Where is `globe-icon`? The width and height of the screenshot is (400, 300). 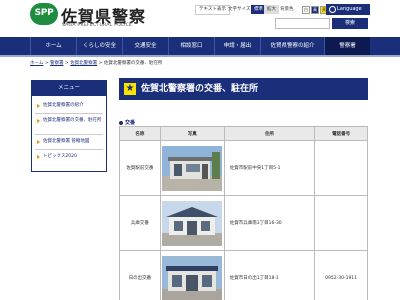
globe-icon is located at coordinates (332, 9).